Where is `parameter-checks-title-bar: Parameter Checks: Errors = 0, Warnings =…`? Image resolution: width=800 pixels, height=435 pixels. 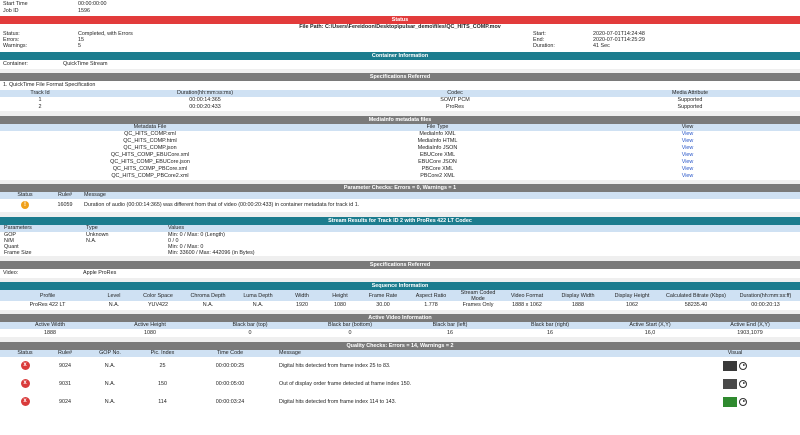 parameter-checks-title-bar: Parameter Checks: Errors = 0, Warnings =… is located at coordinates (400, 187).